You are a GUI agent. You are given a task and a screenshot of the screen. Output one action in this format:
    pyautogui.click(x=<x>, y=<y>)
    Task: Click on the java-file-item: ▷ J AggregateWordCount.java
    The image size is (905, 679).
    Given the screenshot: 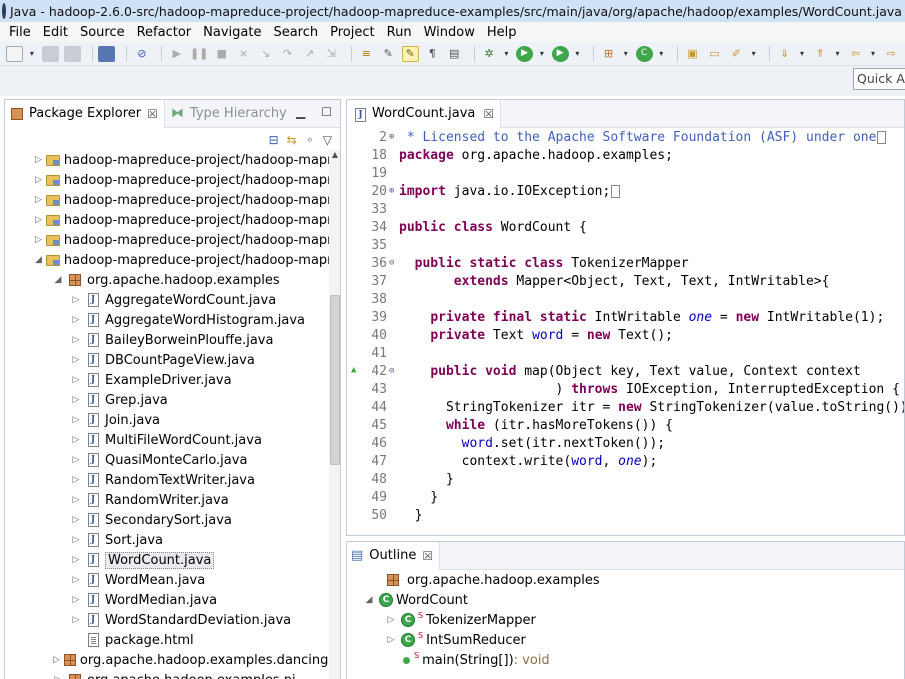 What is the action you would take?
    pyautogui.click(x=165, y=300)
    